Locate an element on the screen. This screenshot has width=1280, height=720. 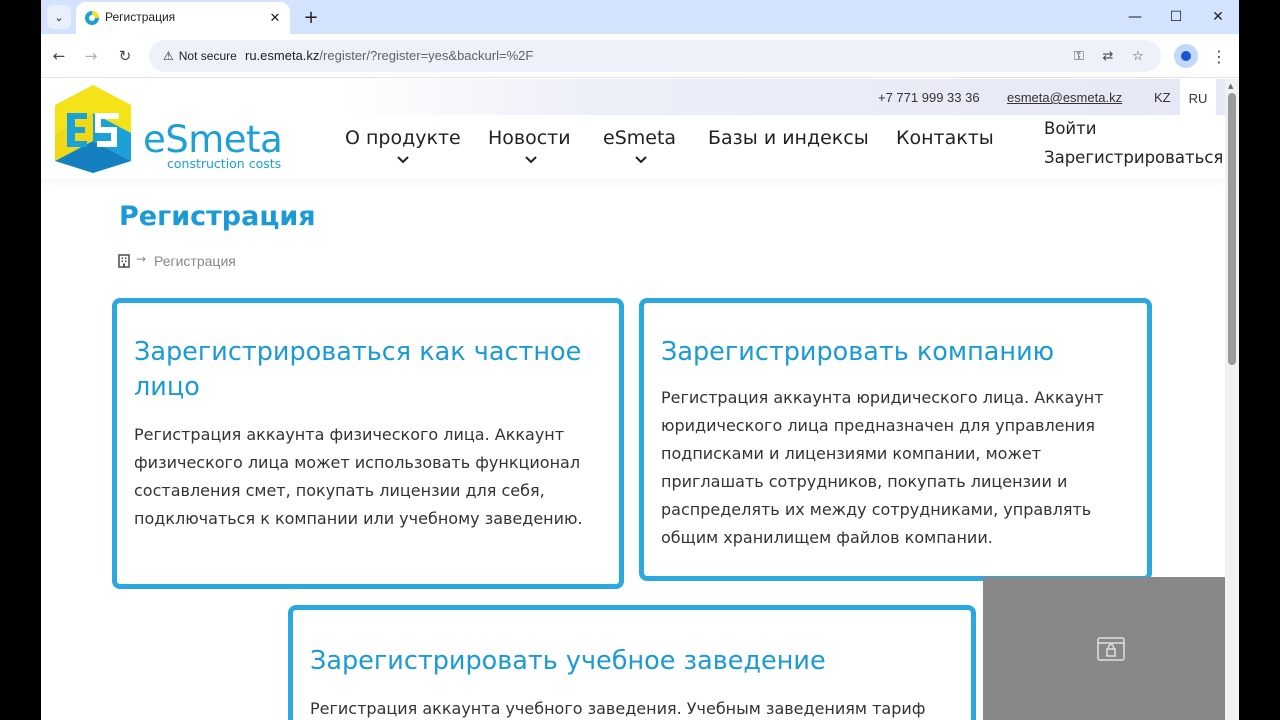
login-link: Войти is located at coordinates (1070, 128).